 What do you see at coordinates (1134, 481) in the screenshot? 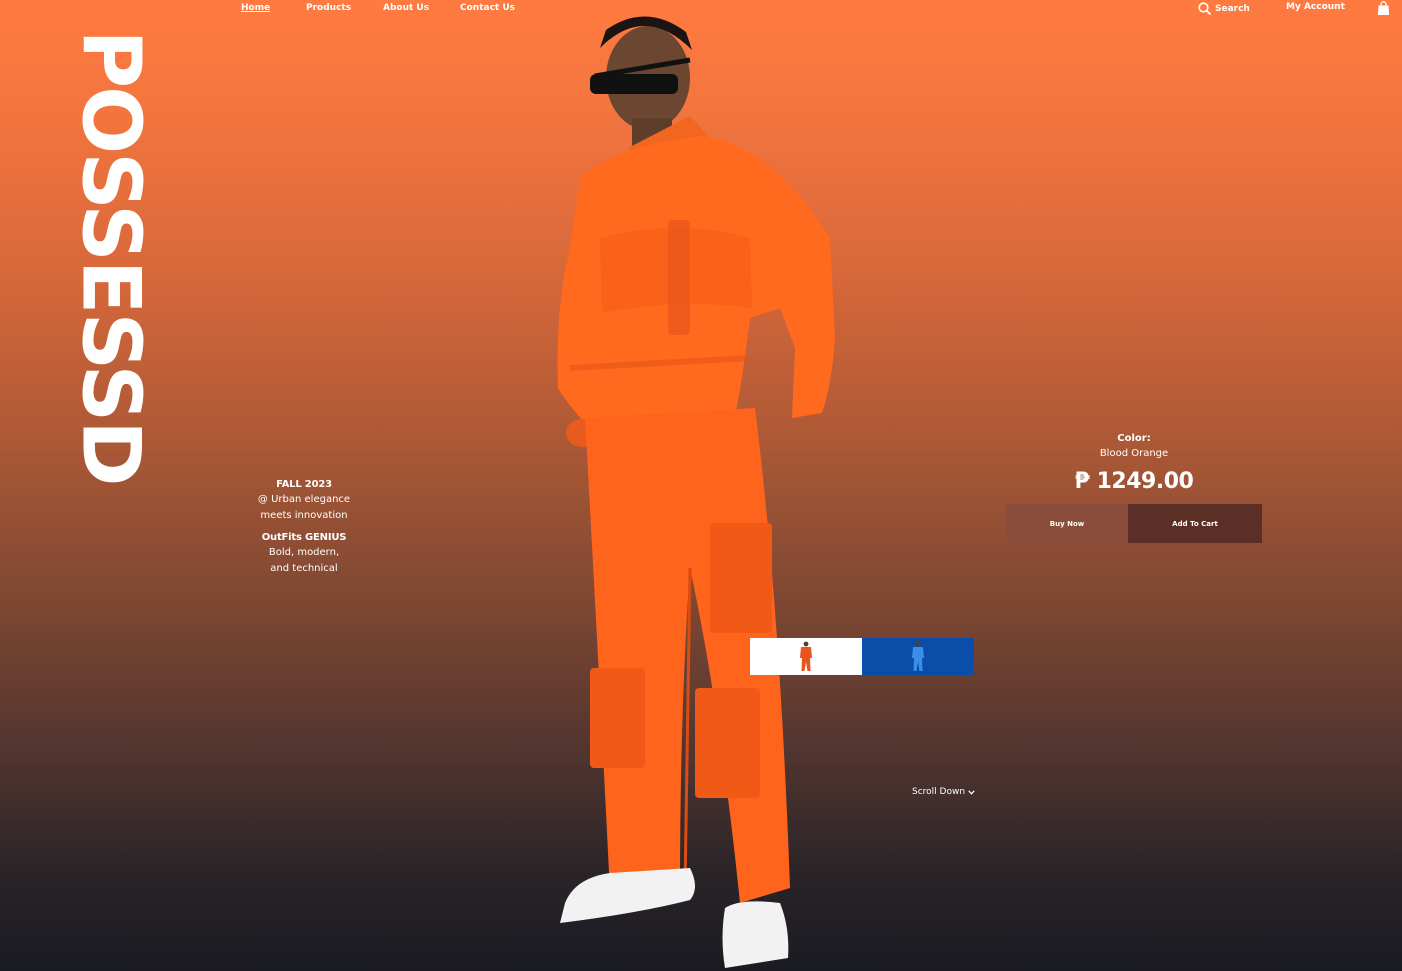
I see `product-price: ₱ 1249.00` at bounding box center [1134, 481].